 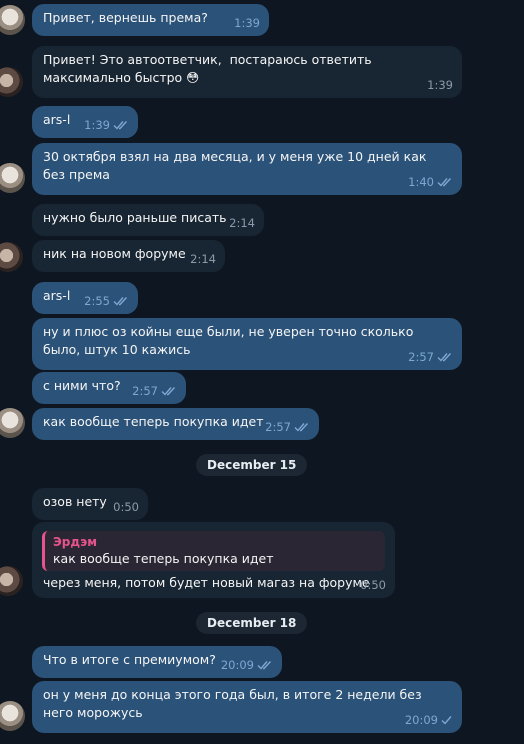 What do you see at coordinates (129, 659) in the screenshot?
I see `message-text: Что в итоге с премиумом?` at bounding box center [129, 659].